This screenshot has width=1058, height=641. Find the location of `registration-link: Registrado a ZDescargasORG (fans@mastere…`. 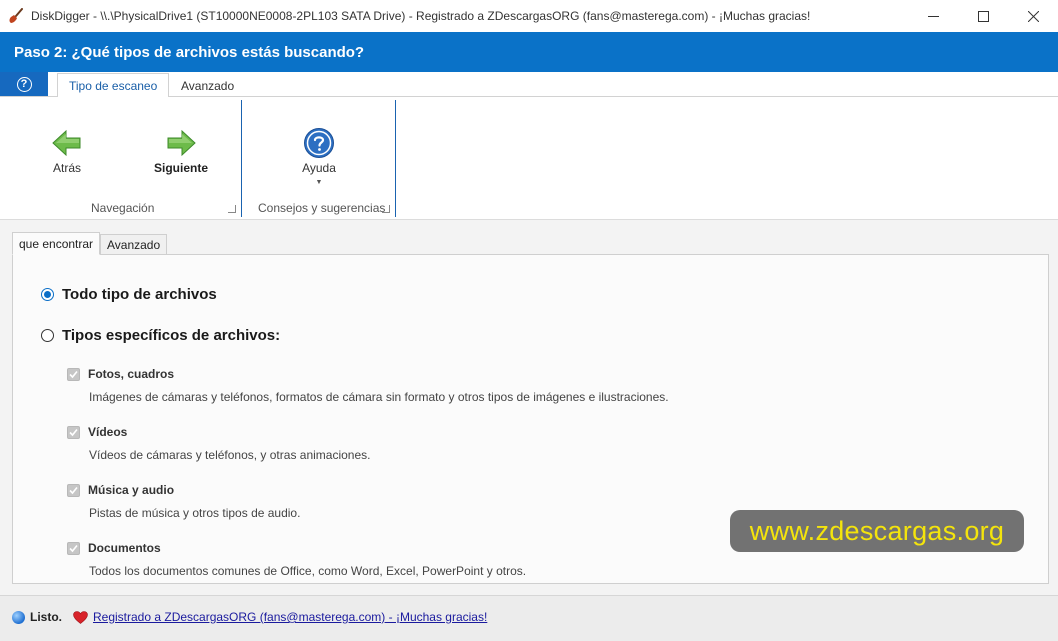

registration-link: Registrado a ZDescargasORG (fans@mastere… is located at coordinates (290, 617).